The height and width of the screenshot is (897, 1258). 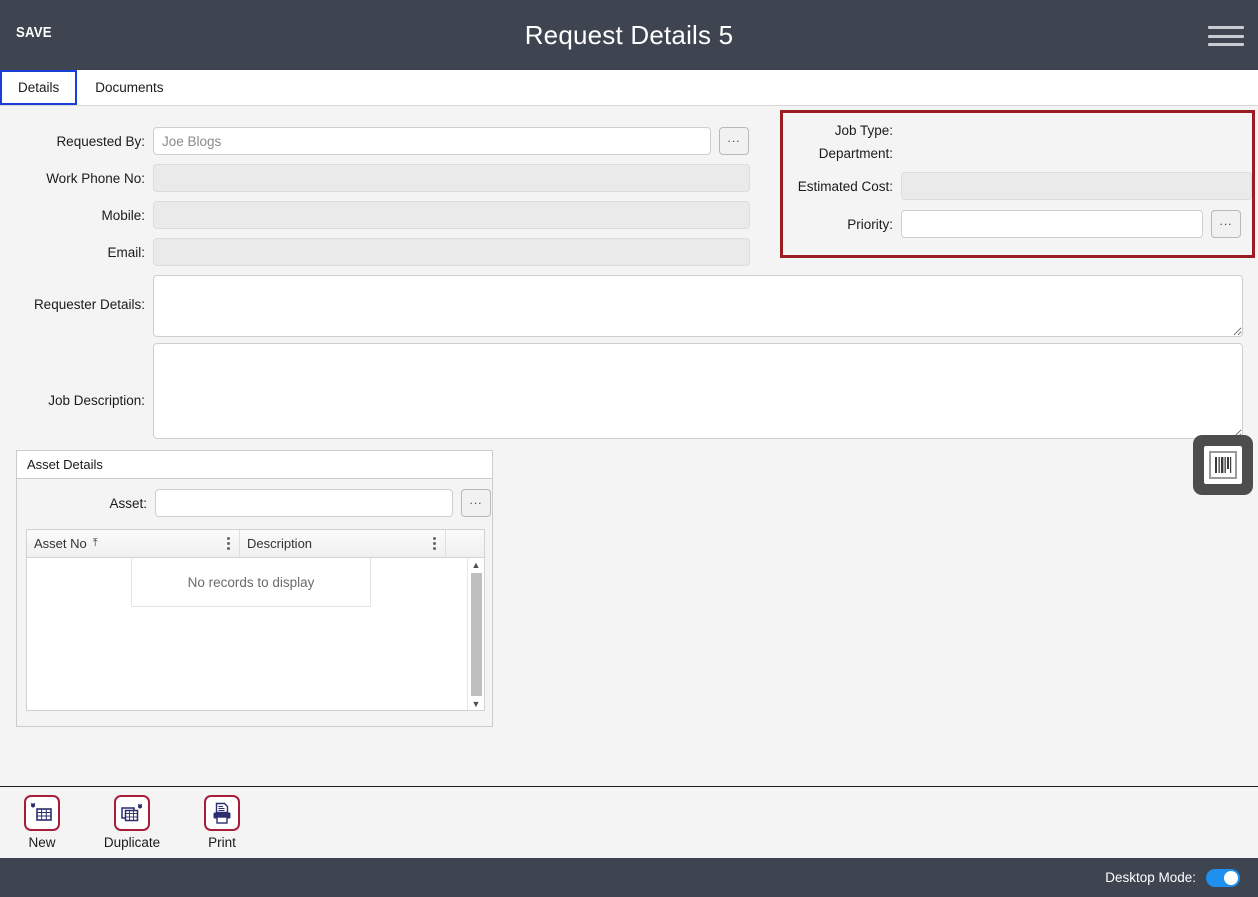 What do you see at coordinates (251, 582) in the screenshot?
I see `empty-state-message: No records to display` at bounding box center [251, 582].